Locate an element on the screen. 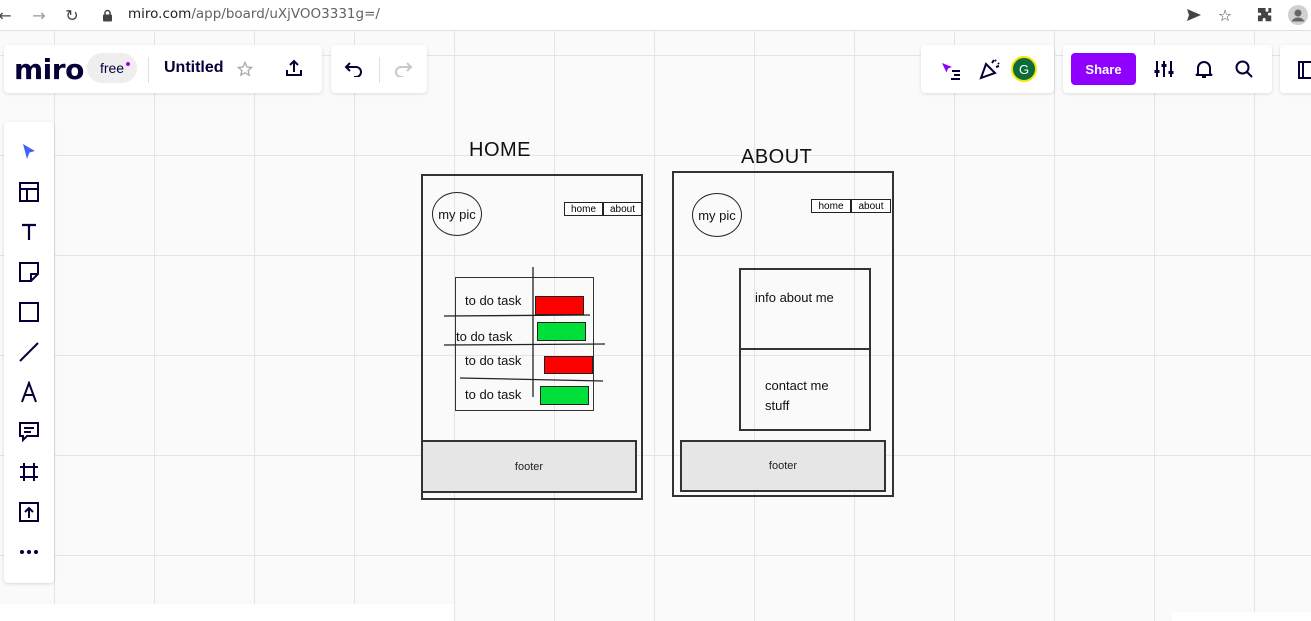  creation-toolbar is located at coordinates (29, 352).